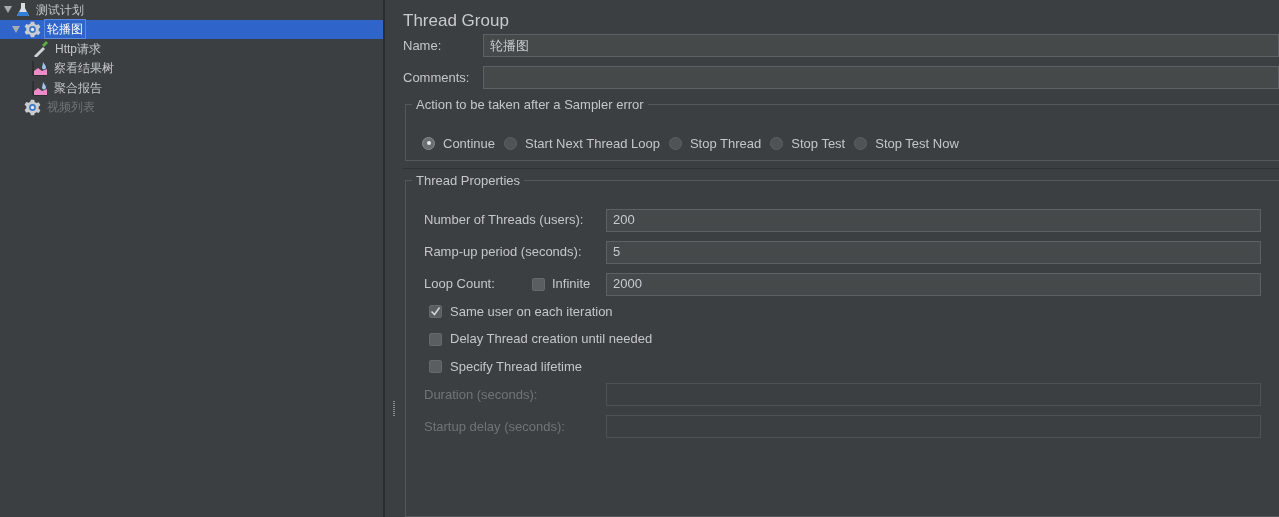 Image resolution: width=1279 pixels, height=517 pixels. I want to click on splitter-grip-icon, so click(394, 408).